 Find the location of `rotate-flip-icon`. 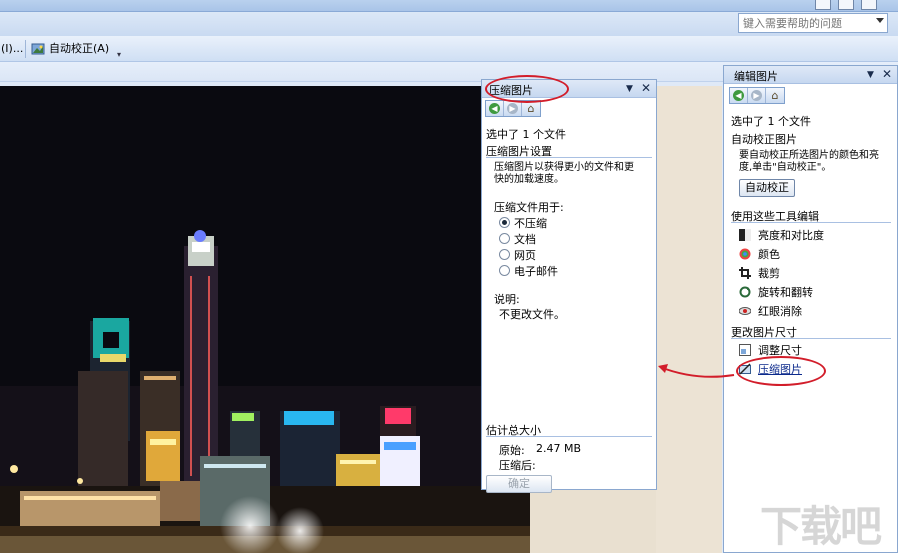

rotate-flip-icon is located at coordinates (745, 292).